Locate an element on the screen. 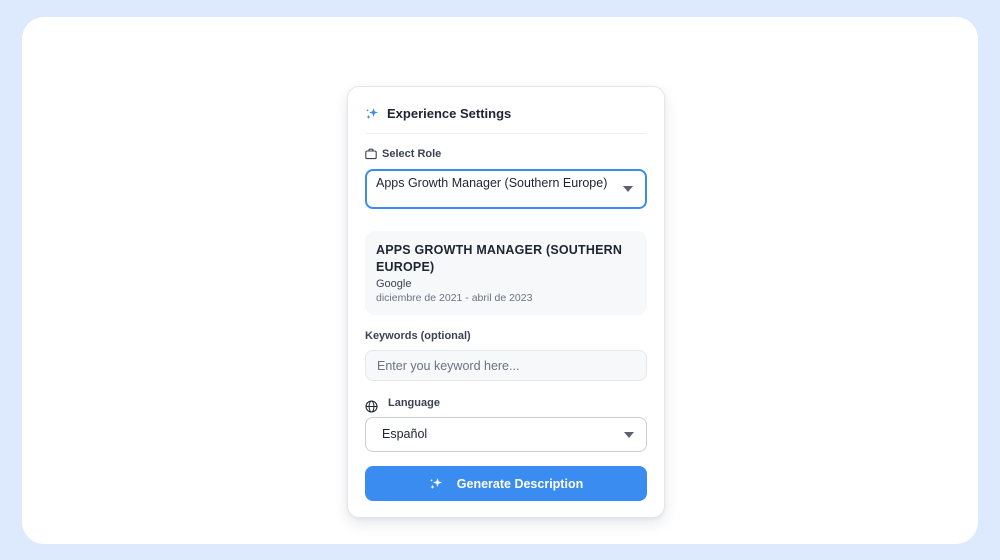  role-info-dates: diciembre de 2021 - abril de 2023 is located at coordinates (454, 298).